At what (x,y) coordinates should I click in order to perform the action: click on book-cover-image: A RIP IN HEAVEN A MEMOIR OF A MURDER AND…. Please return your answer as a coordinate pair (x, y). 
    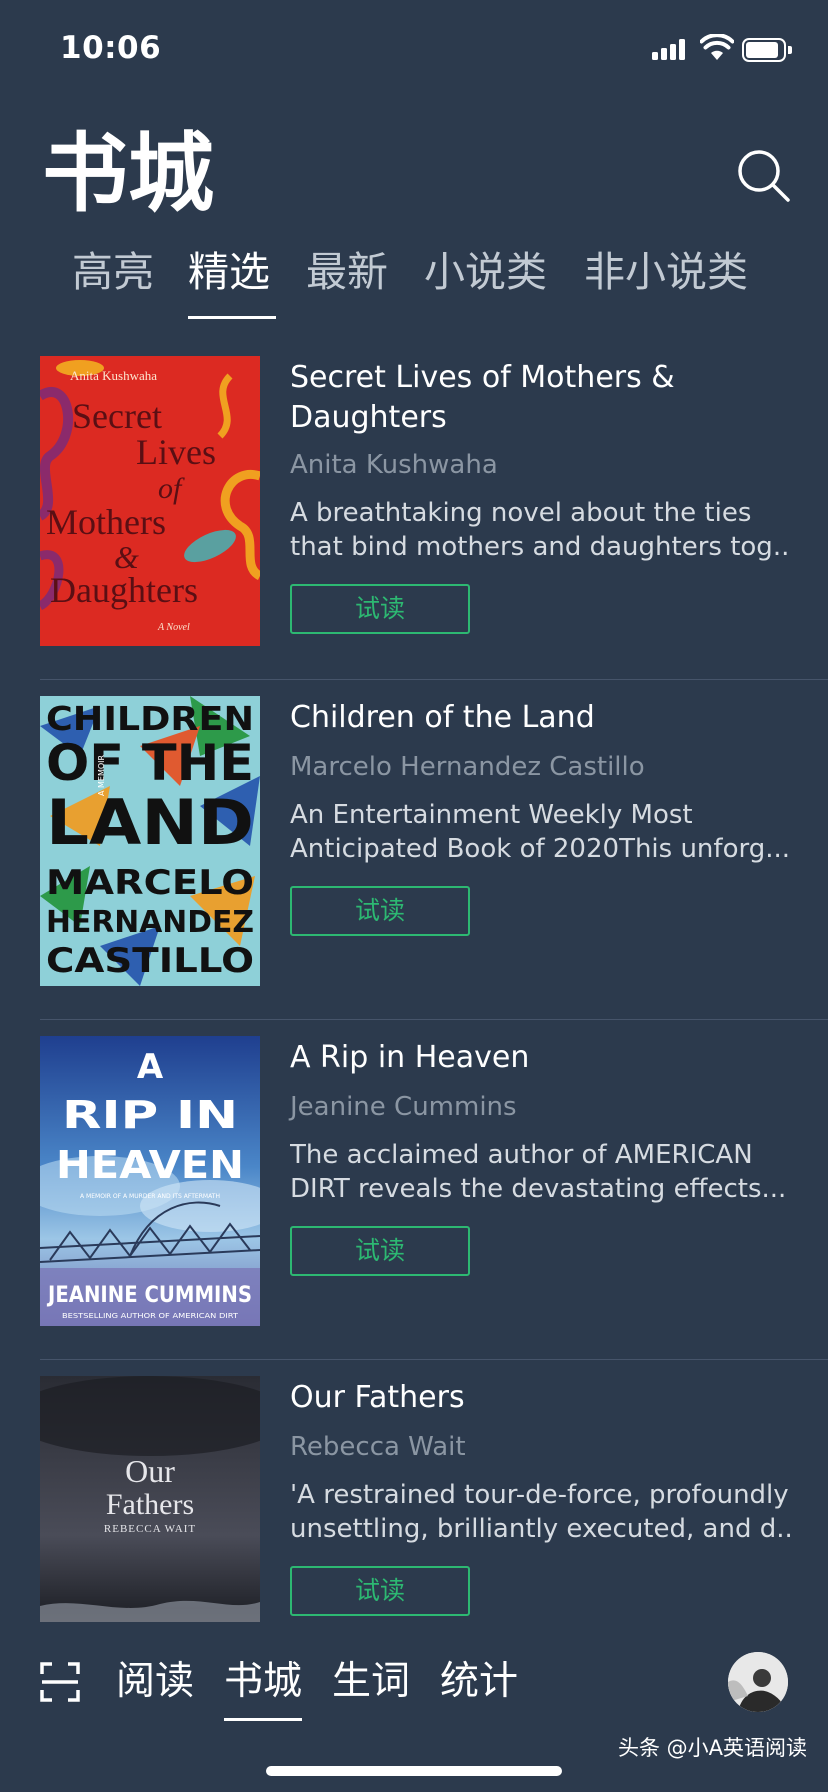
    Looking at the image, I should click on (150, 1181).